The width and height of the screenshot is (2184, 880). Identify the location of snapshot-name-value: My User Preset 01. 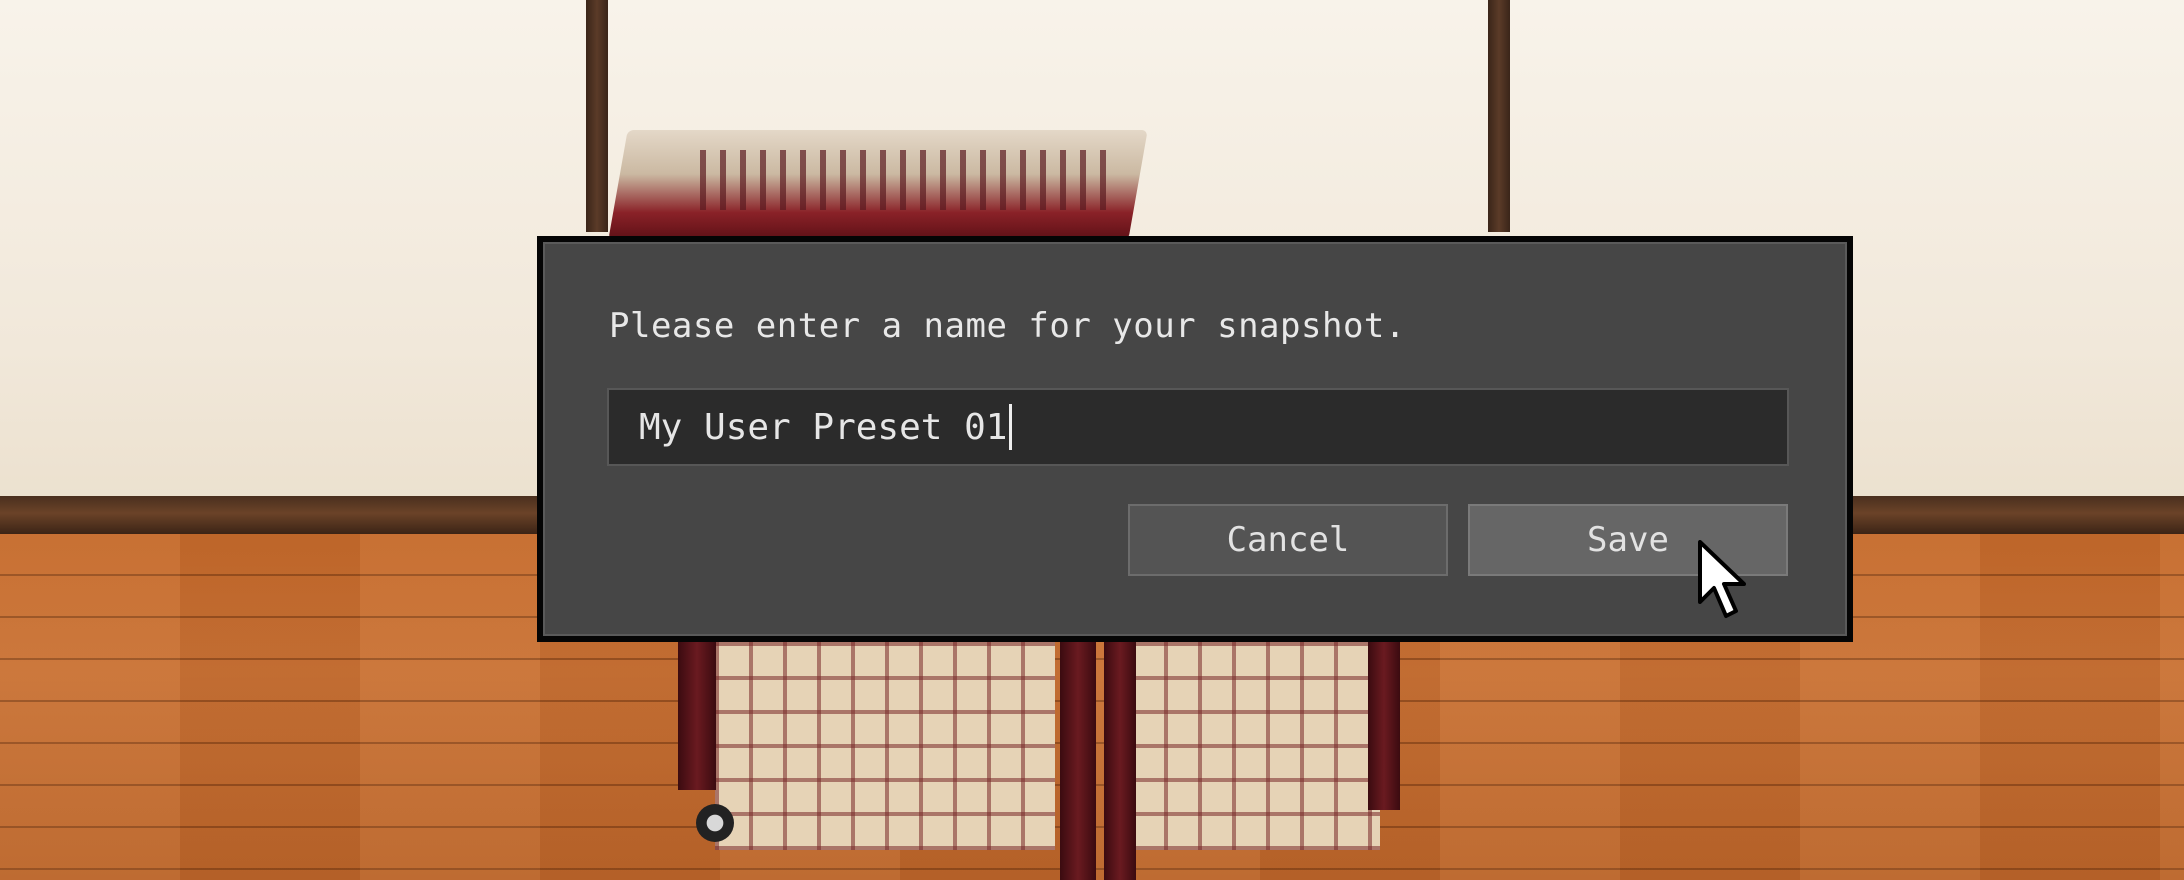
(823, 427).